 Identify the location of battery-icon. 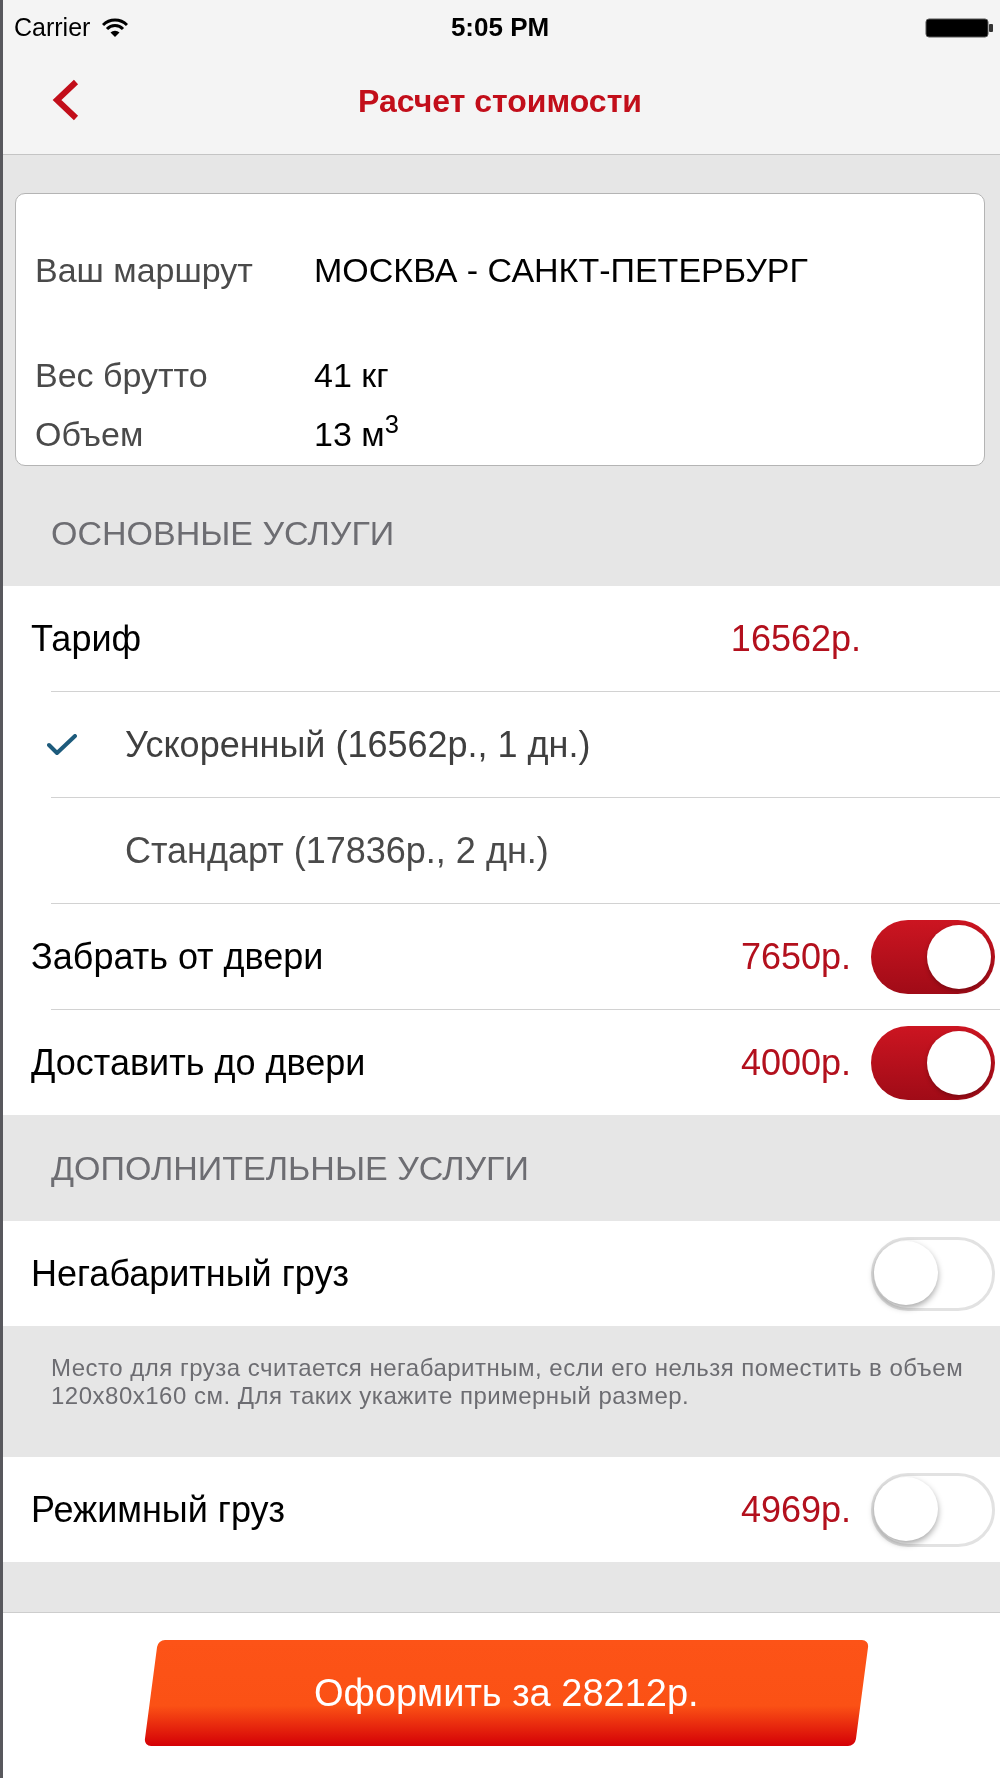
(960, 27).